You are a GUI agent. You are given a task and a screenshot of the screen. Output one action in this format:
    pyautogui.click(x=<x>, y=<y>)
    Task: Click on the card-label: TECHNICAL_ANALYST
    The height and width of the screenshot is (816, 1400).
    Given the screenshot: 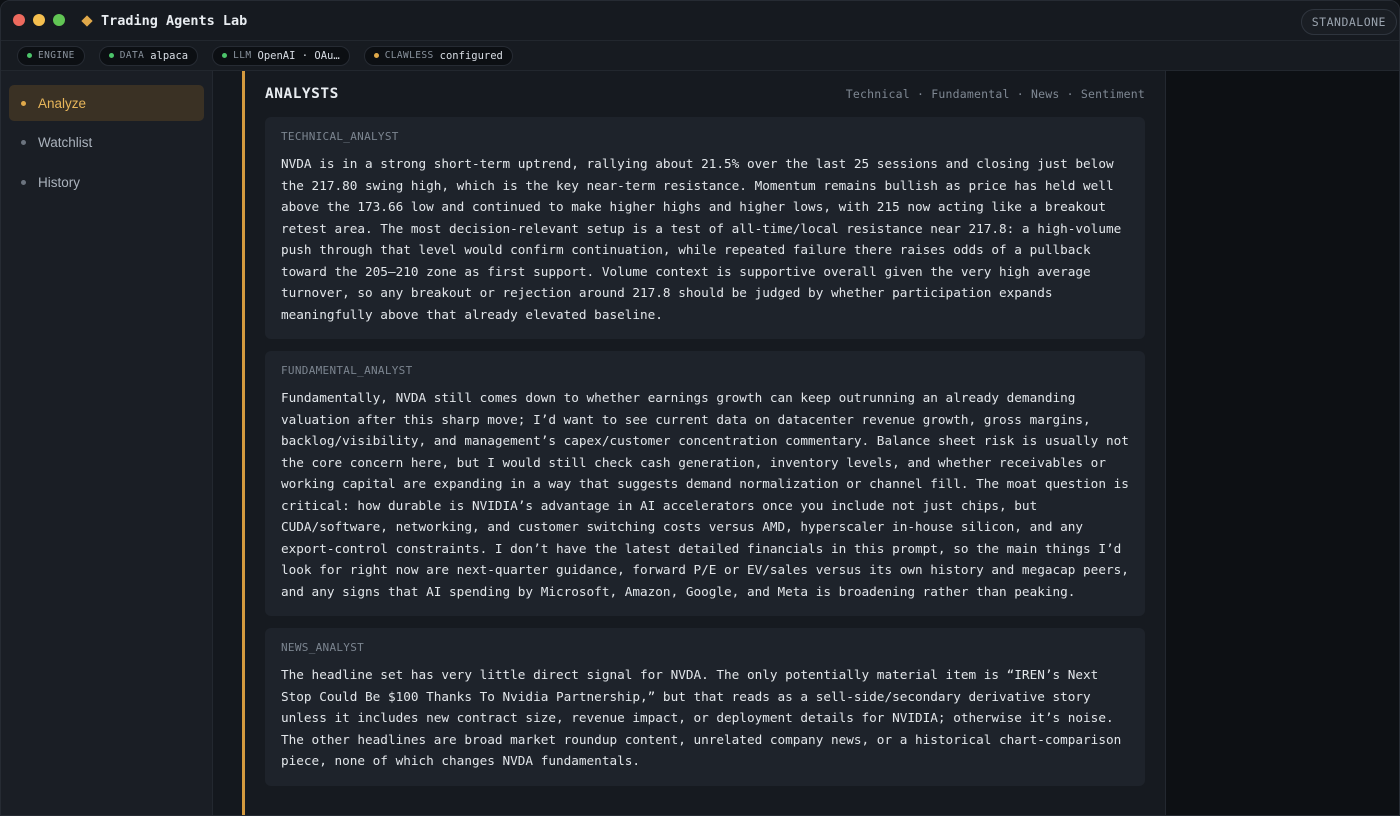 What is the action you would take?
    pyautogui.click(x=340, y=136)
    